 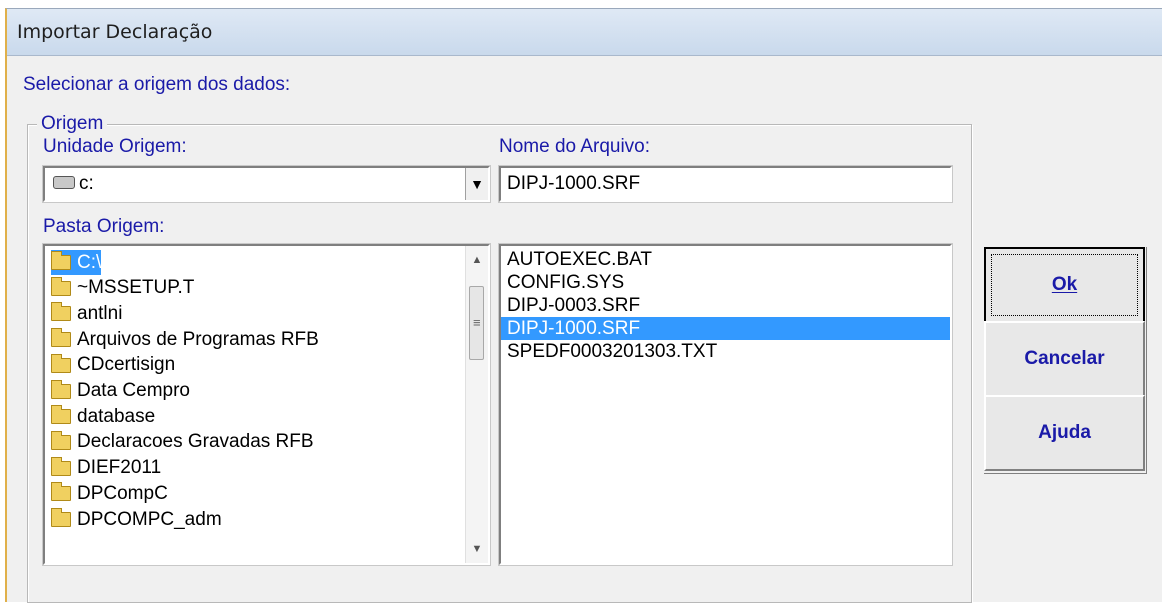 I want to click on cancel-button: Cancelar, so click(x=1064, y=359).